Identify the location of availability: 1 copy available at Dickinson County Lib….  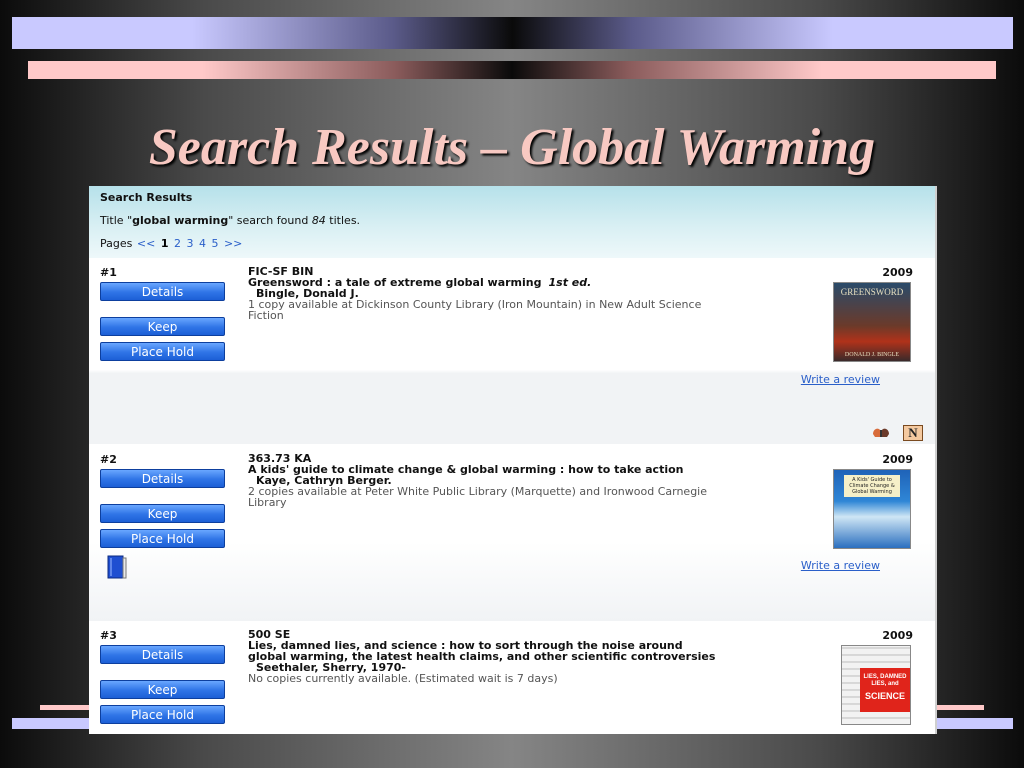
(475, 310).